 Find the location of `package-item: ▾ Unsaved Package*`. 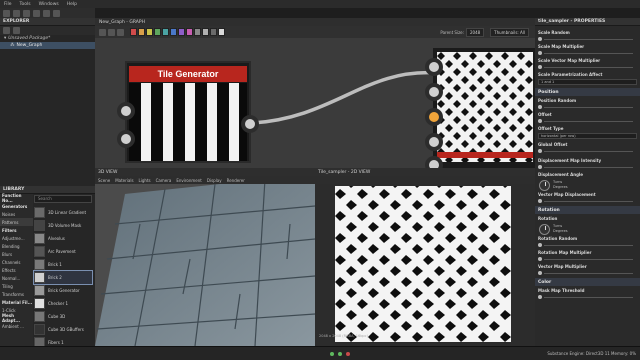

package-item: ▾ Unsaved Package* is located at coordinates (47, 38).